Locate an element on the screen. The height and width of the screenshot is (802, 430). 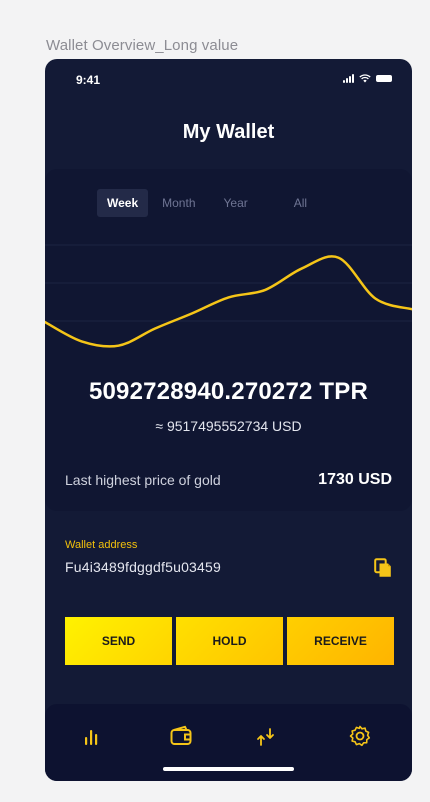
receive-button: RECEIVE is located at coordinates (340, 641).